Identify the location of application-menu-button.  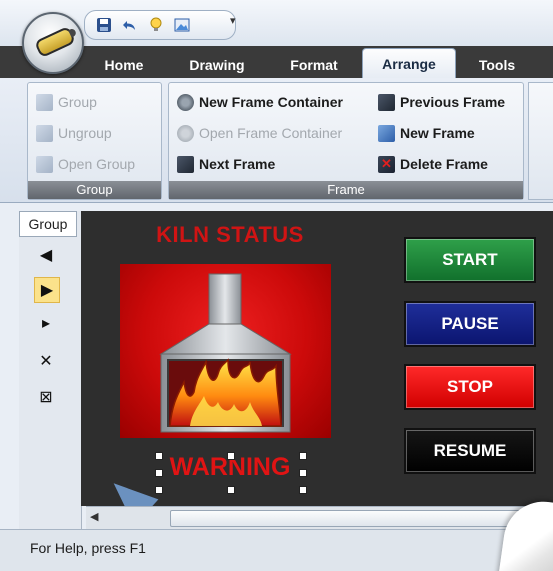
(53, 43).